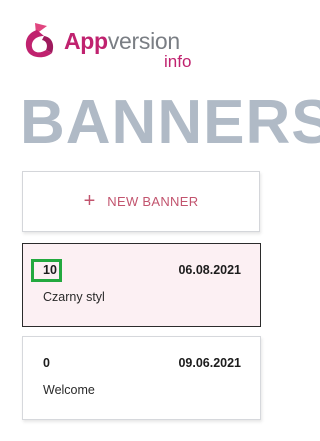  What do you see at coordinates (170, 122) in the screenshot?
I see `page-title: BANNERS` at bounding box center [170, 122].